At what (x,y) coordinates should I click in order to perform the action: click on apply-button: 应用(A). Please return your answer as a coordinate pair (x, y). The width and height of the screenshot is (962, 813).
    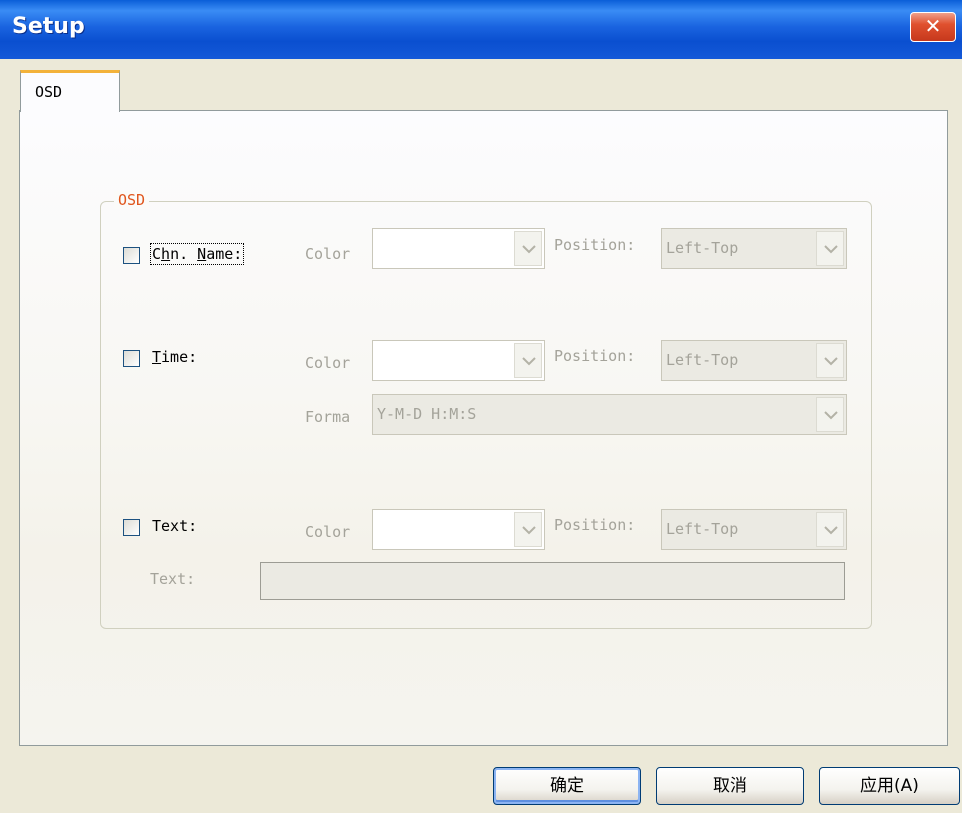
    Looking at the image, I should click on (889, 786).